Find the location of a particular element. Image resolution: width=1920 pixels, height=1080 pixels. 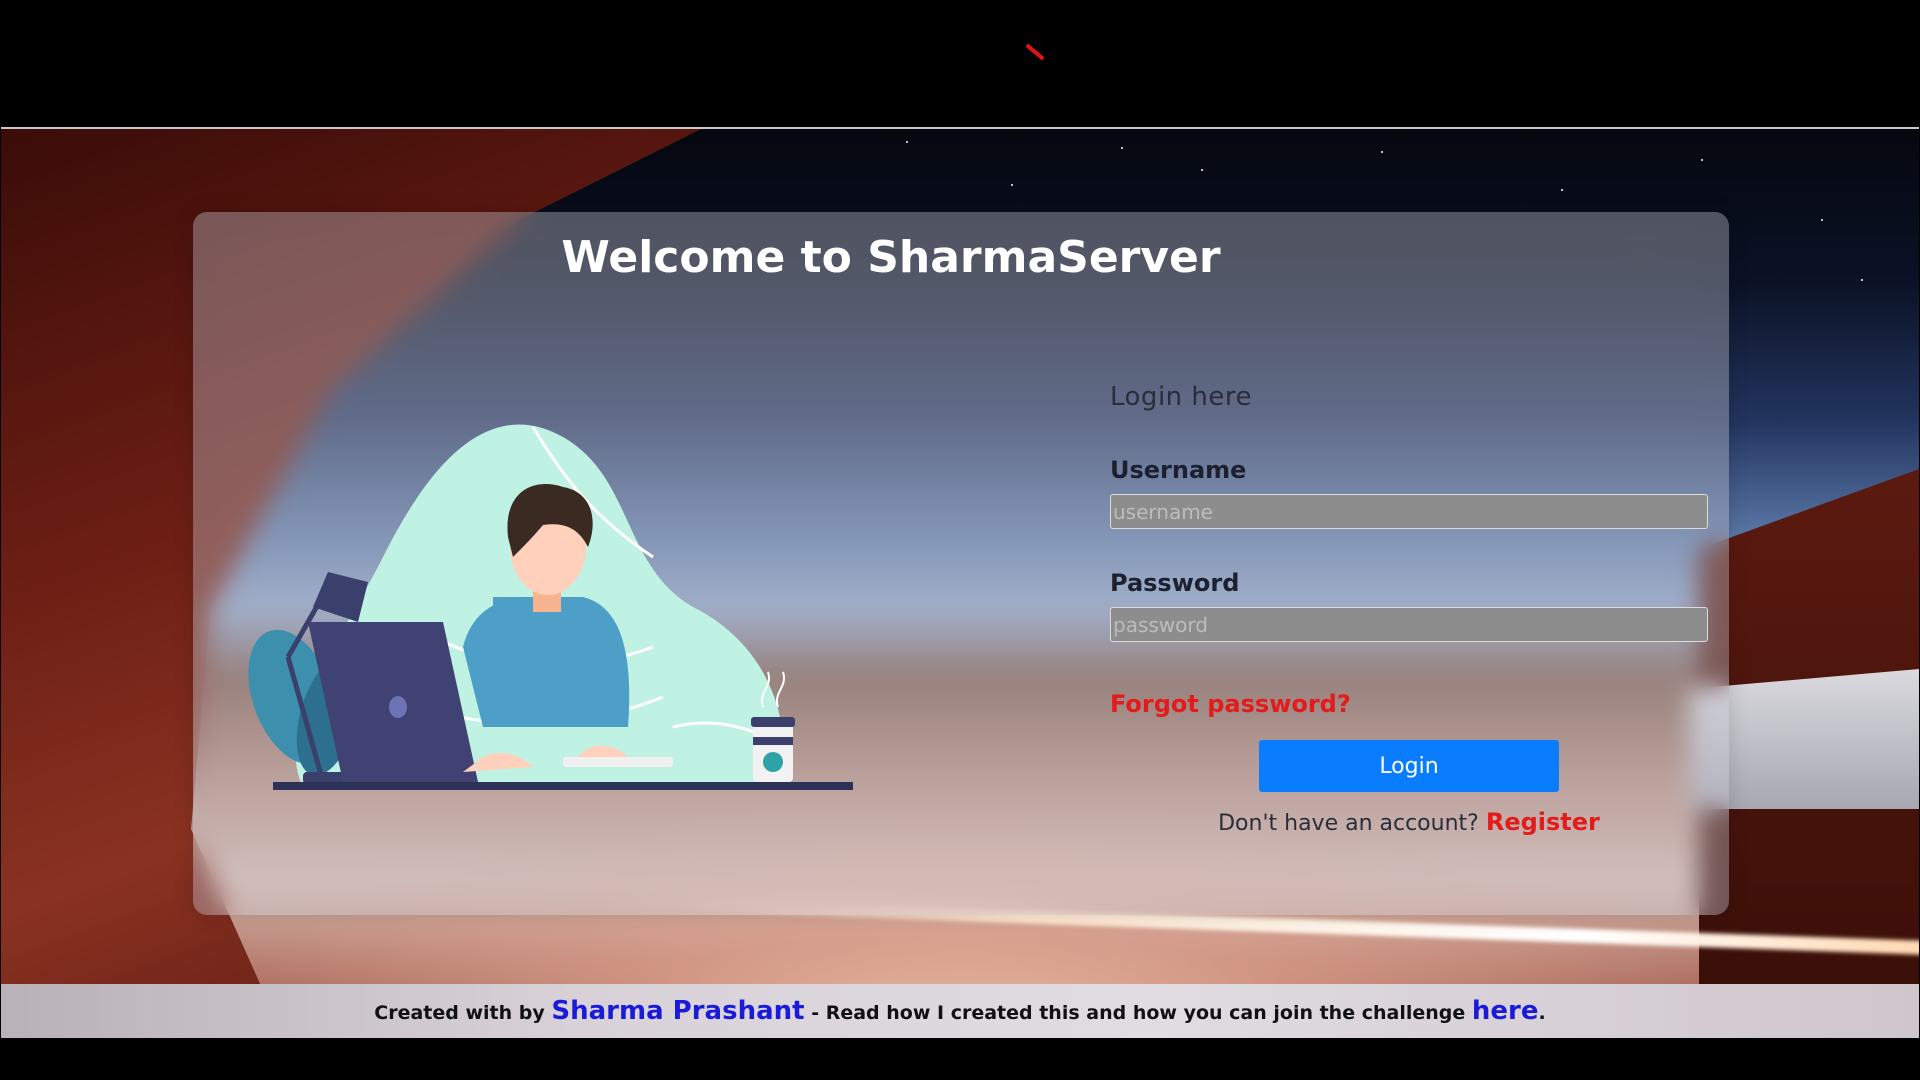

footer-prefix: Created with by is located at coordinates (459, 1013).